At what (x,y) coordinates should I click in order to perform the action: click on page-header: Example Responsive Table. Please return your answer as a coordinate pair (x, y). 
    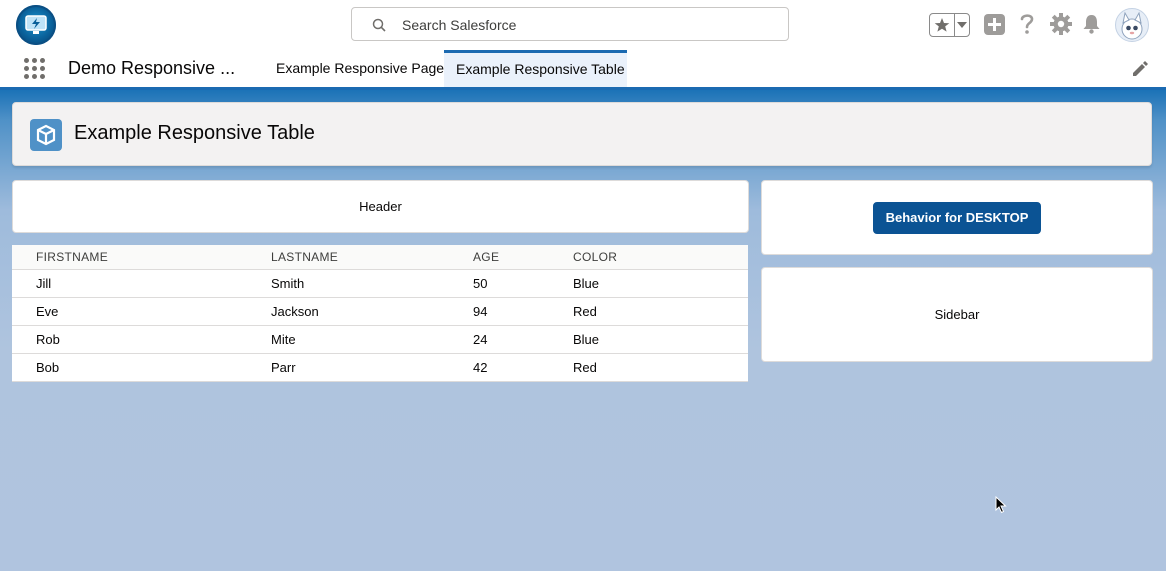
    Looking at the image, I should click on (582, 134).